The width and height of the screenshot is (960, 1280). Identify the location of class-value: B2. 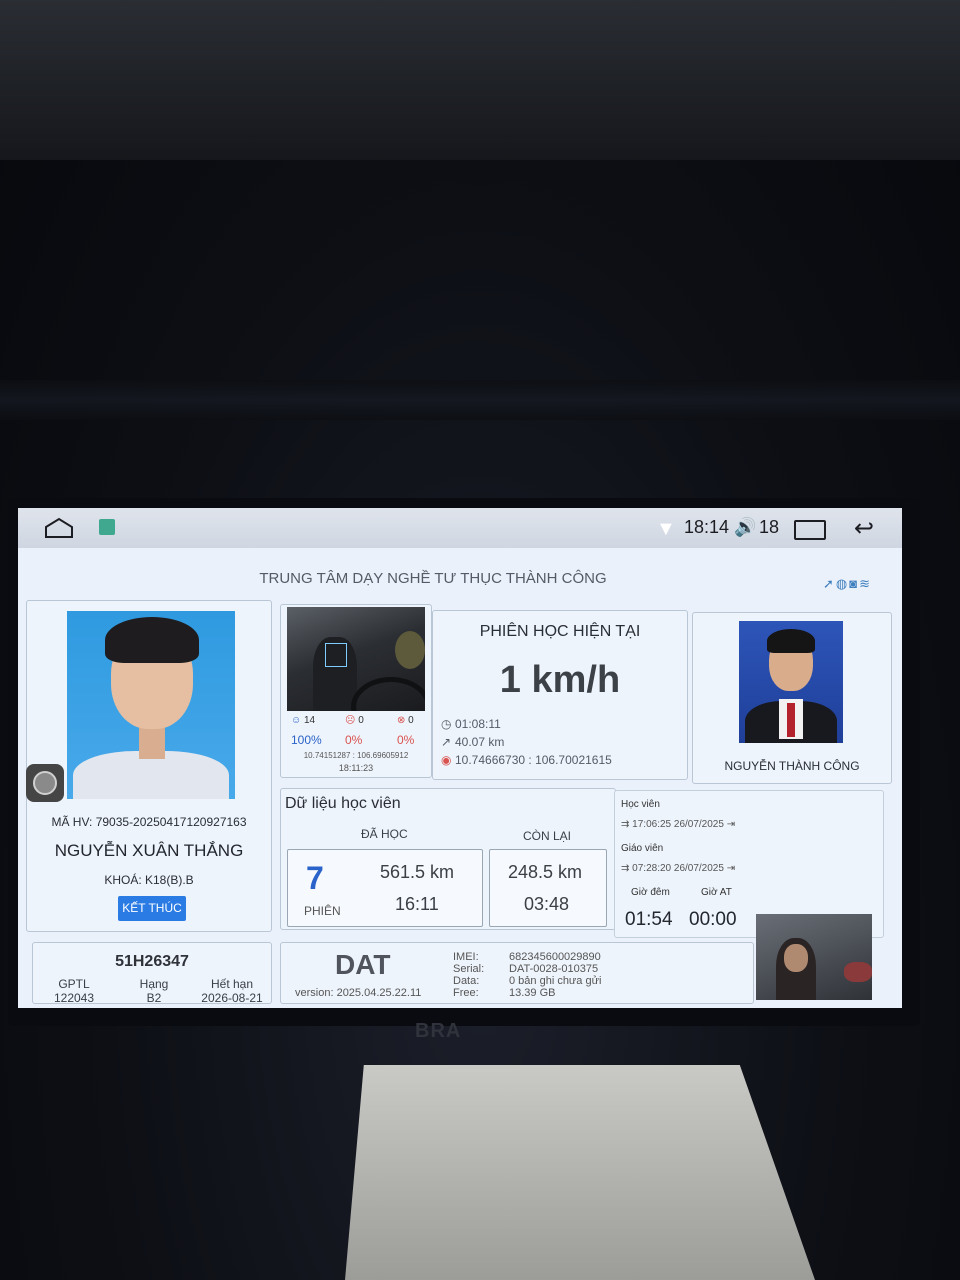
(154, 998).